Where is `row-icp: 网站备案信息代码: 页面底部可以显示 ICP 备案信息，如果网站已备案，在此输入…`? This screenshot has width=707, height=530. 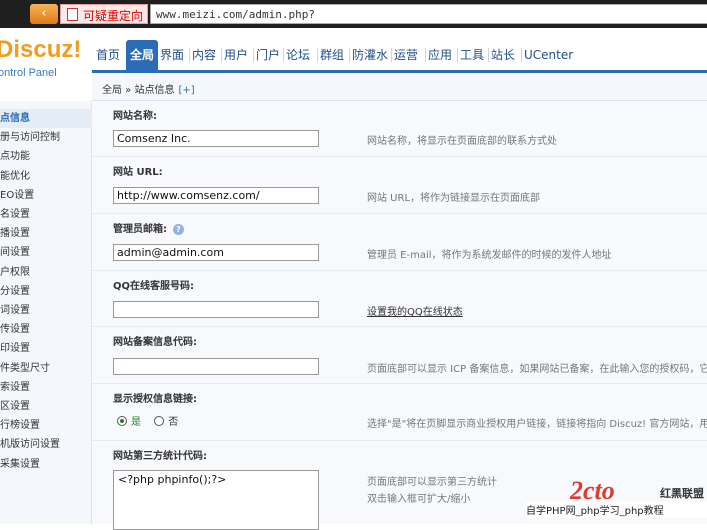
row-icp: 网站备案信息代码: 页面底部可以显示 ICP 备案信息，如果网站已备案，在此输入… is located at coordinates (399, 355).